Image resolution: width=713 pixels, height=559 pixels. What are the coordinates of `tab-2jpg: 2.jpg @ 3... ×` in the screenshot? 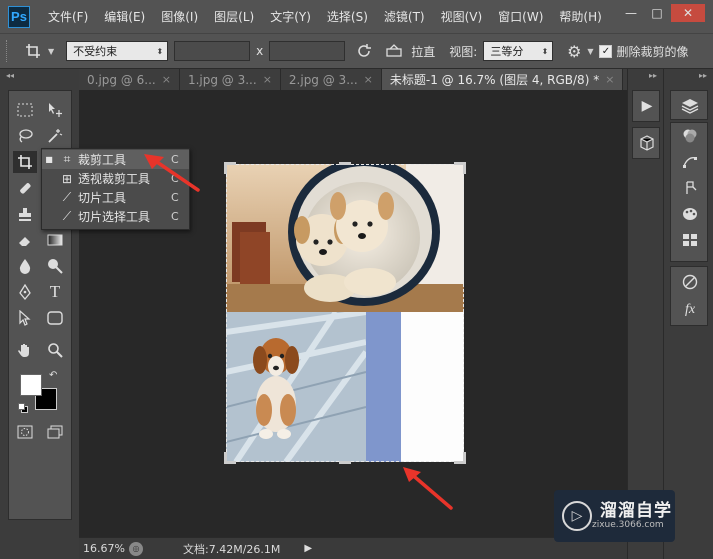 It's located at (331, 79).